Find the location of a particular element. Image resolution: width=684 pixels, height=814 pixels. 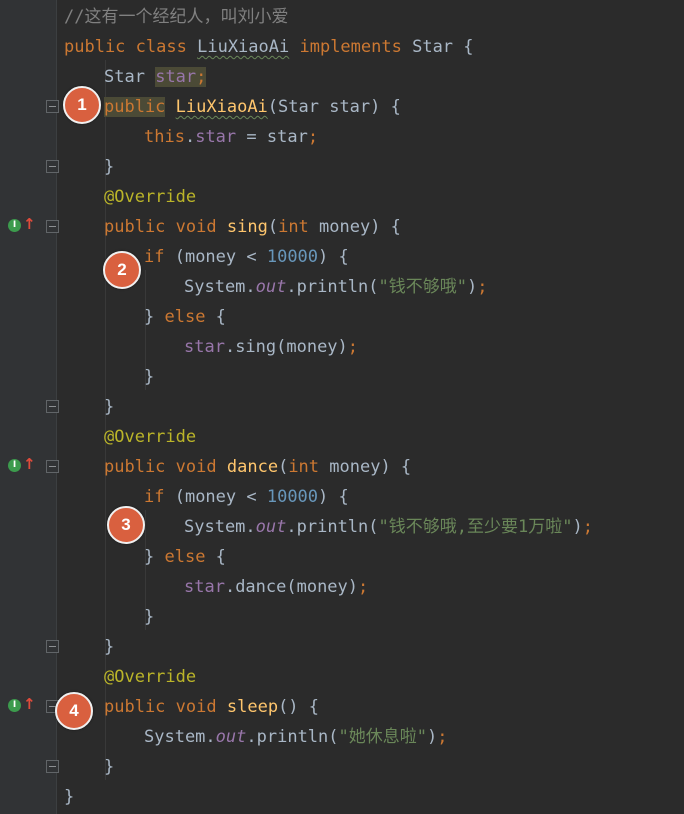

code-line-field: Star star; is located at coordinates (155, 77).